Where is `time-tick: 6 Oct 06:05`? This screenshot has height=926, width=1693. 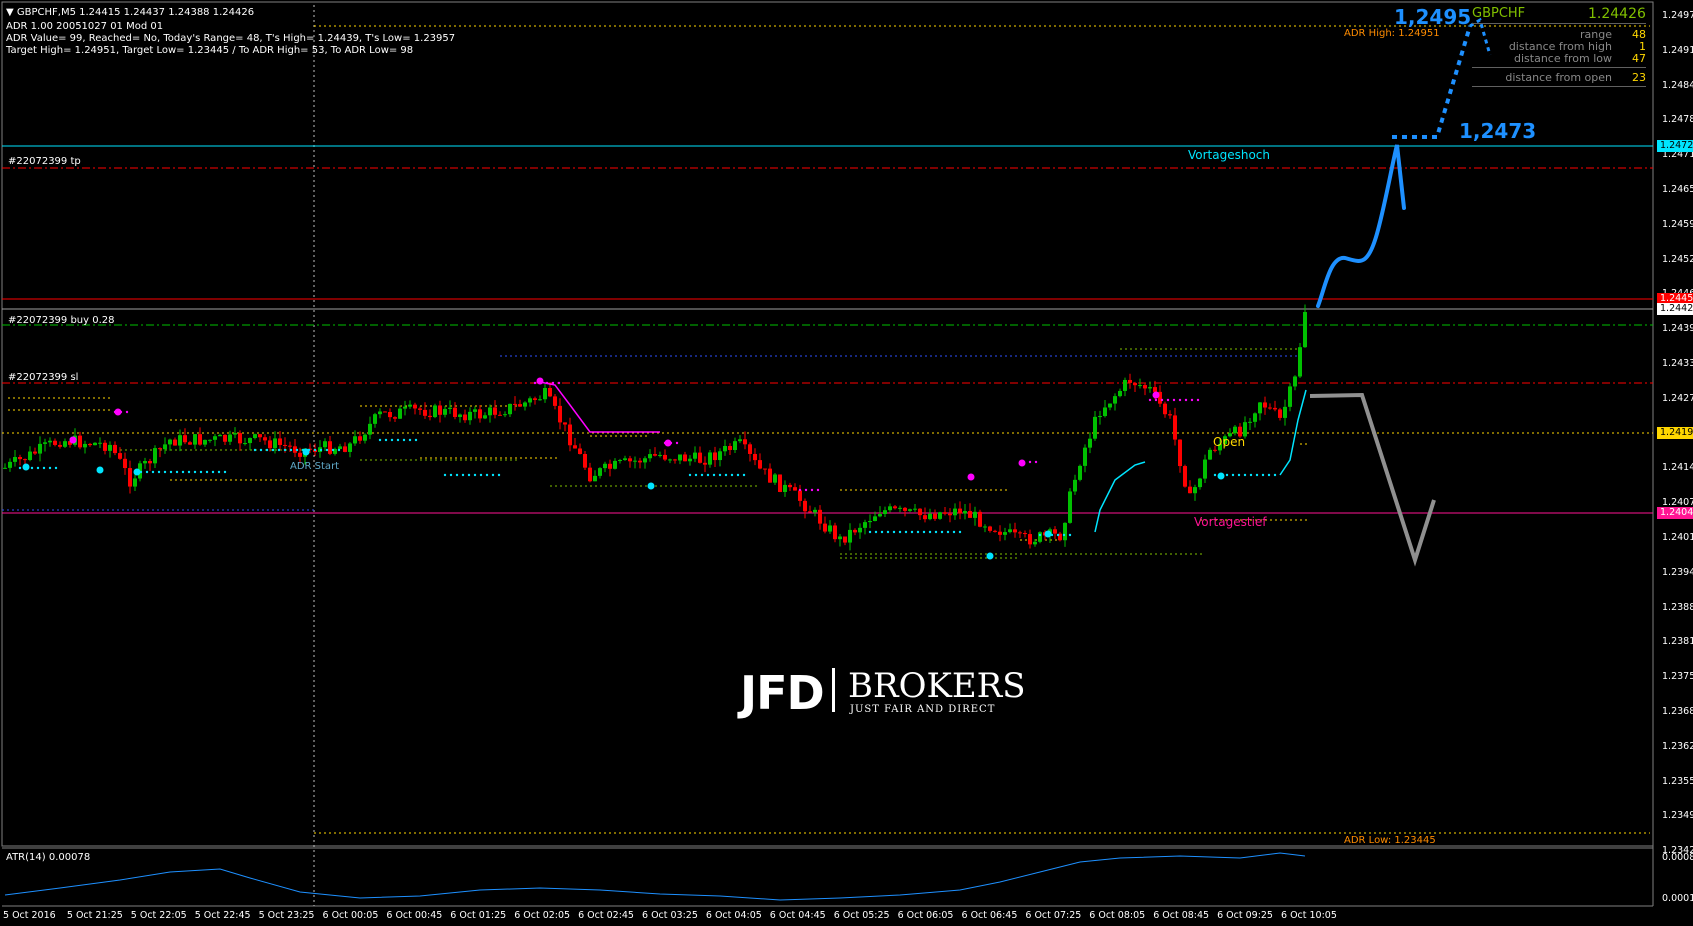
time-tick: 6 Oct 06:05 is located at coordinates (925, 915).